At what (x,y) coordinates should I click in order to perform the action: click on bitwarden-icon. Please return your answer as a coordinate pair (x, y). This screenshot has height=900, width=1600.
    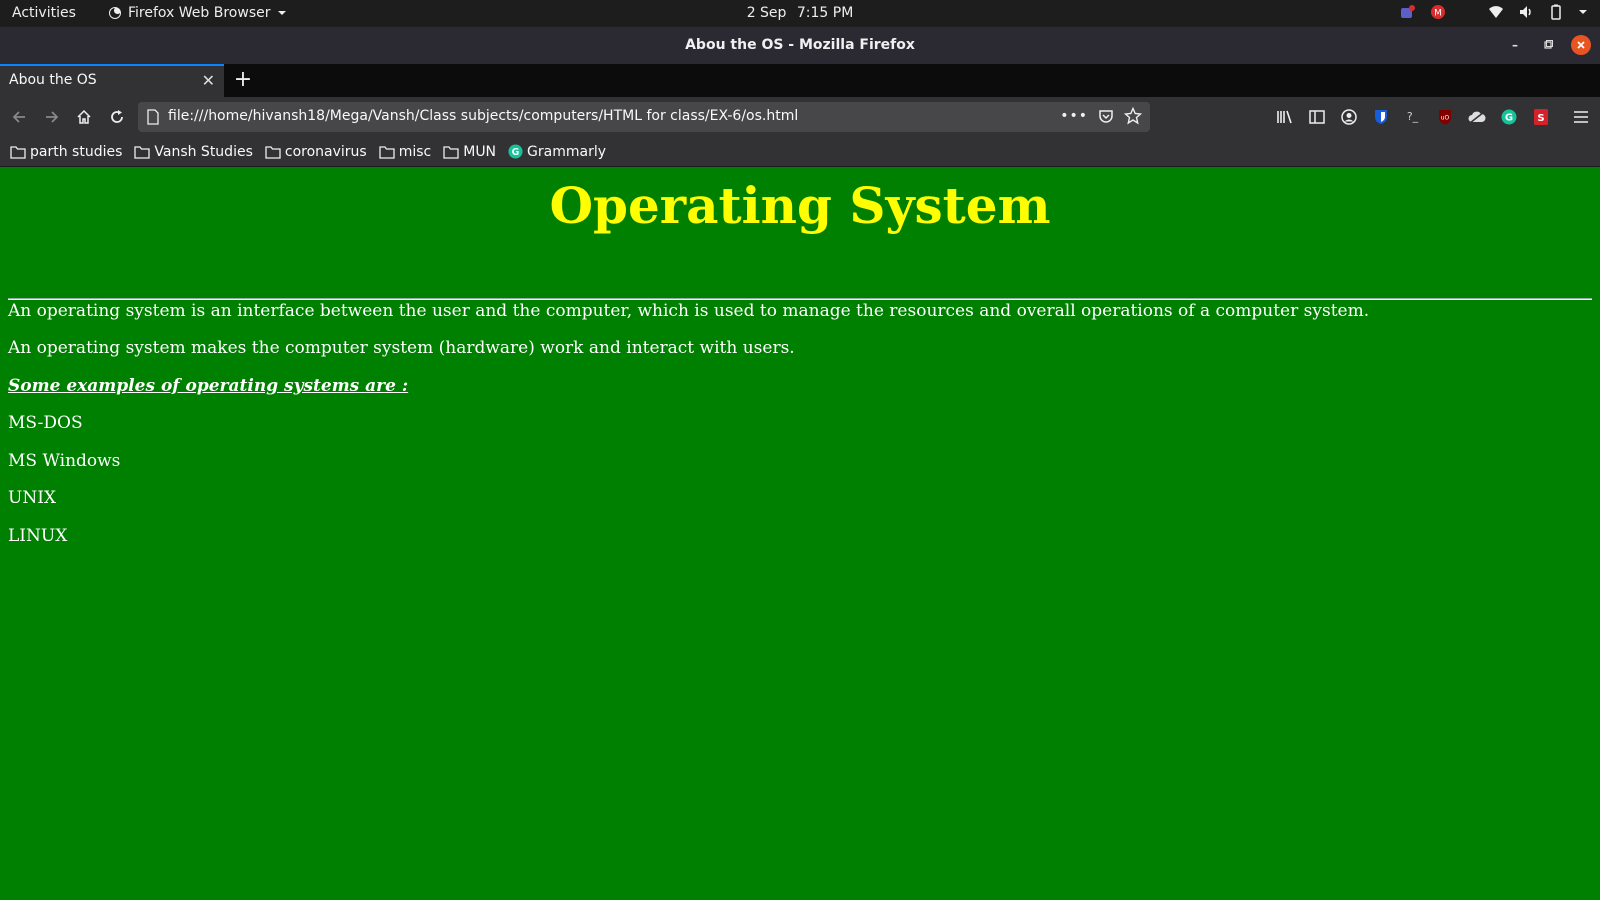
    Looking at the image, I should click on (1380, 116).